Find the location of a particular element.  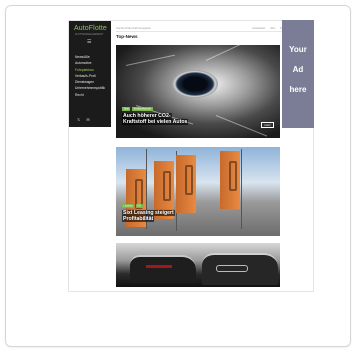

sidebar-item-unternehmenspolitik: Unternehmenspolitik is located at coordinates (90, 88).